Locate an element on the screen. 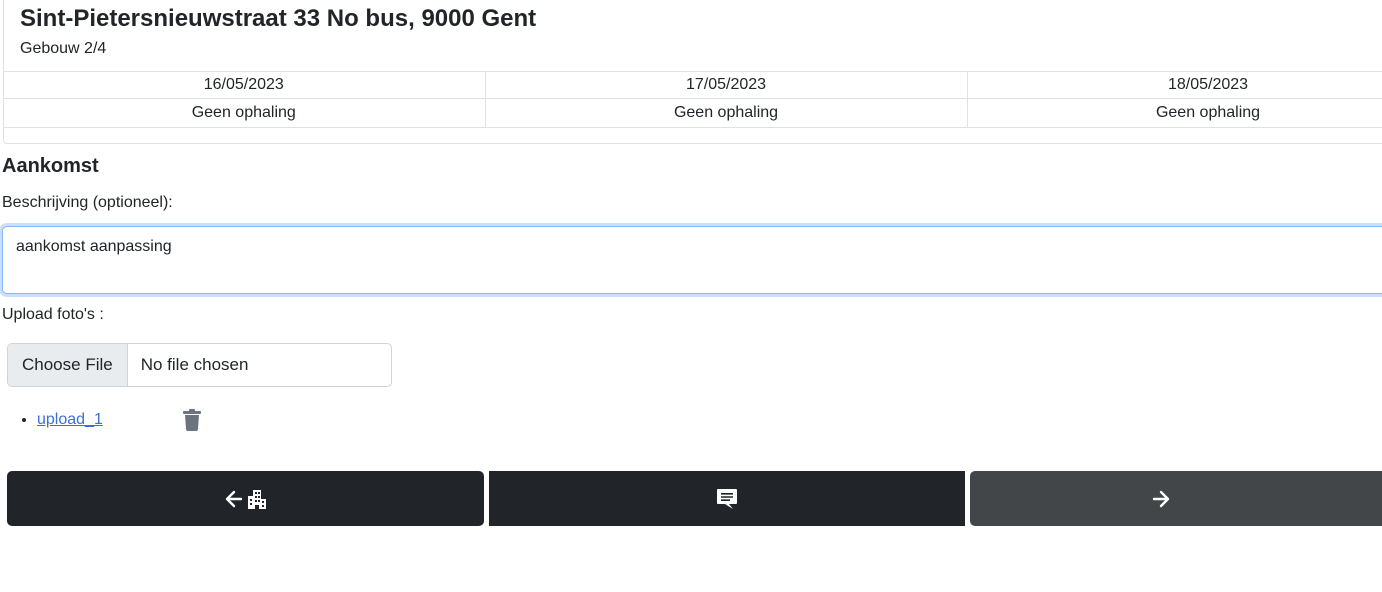 The height and width of the screenshot is (592, 1382). building-icon is located at coordinates (257, 499).